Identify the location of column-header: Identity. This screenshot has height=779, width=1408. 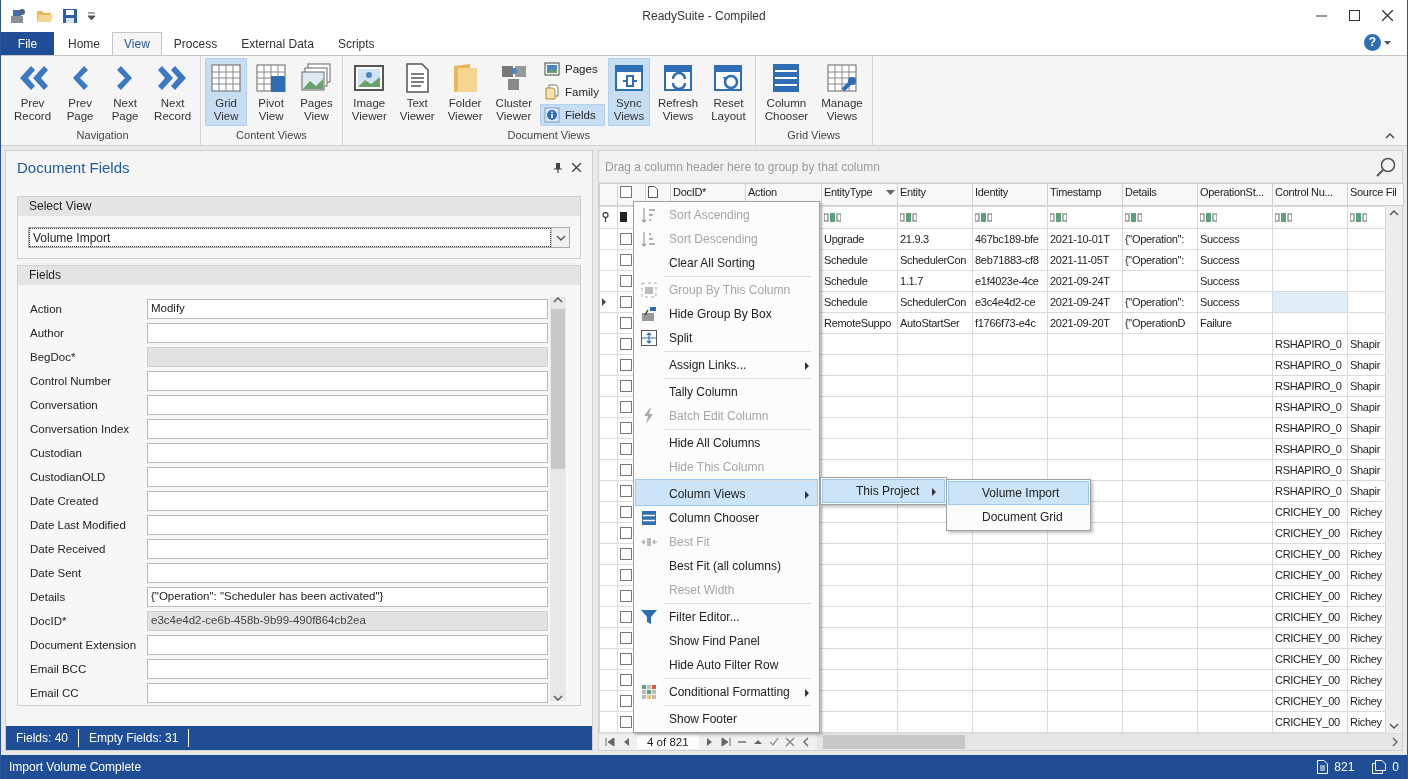
(1010, 194).